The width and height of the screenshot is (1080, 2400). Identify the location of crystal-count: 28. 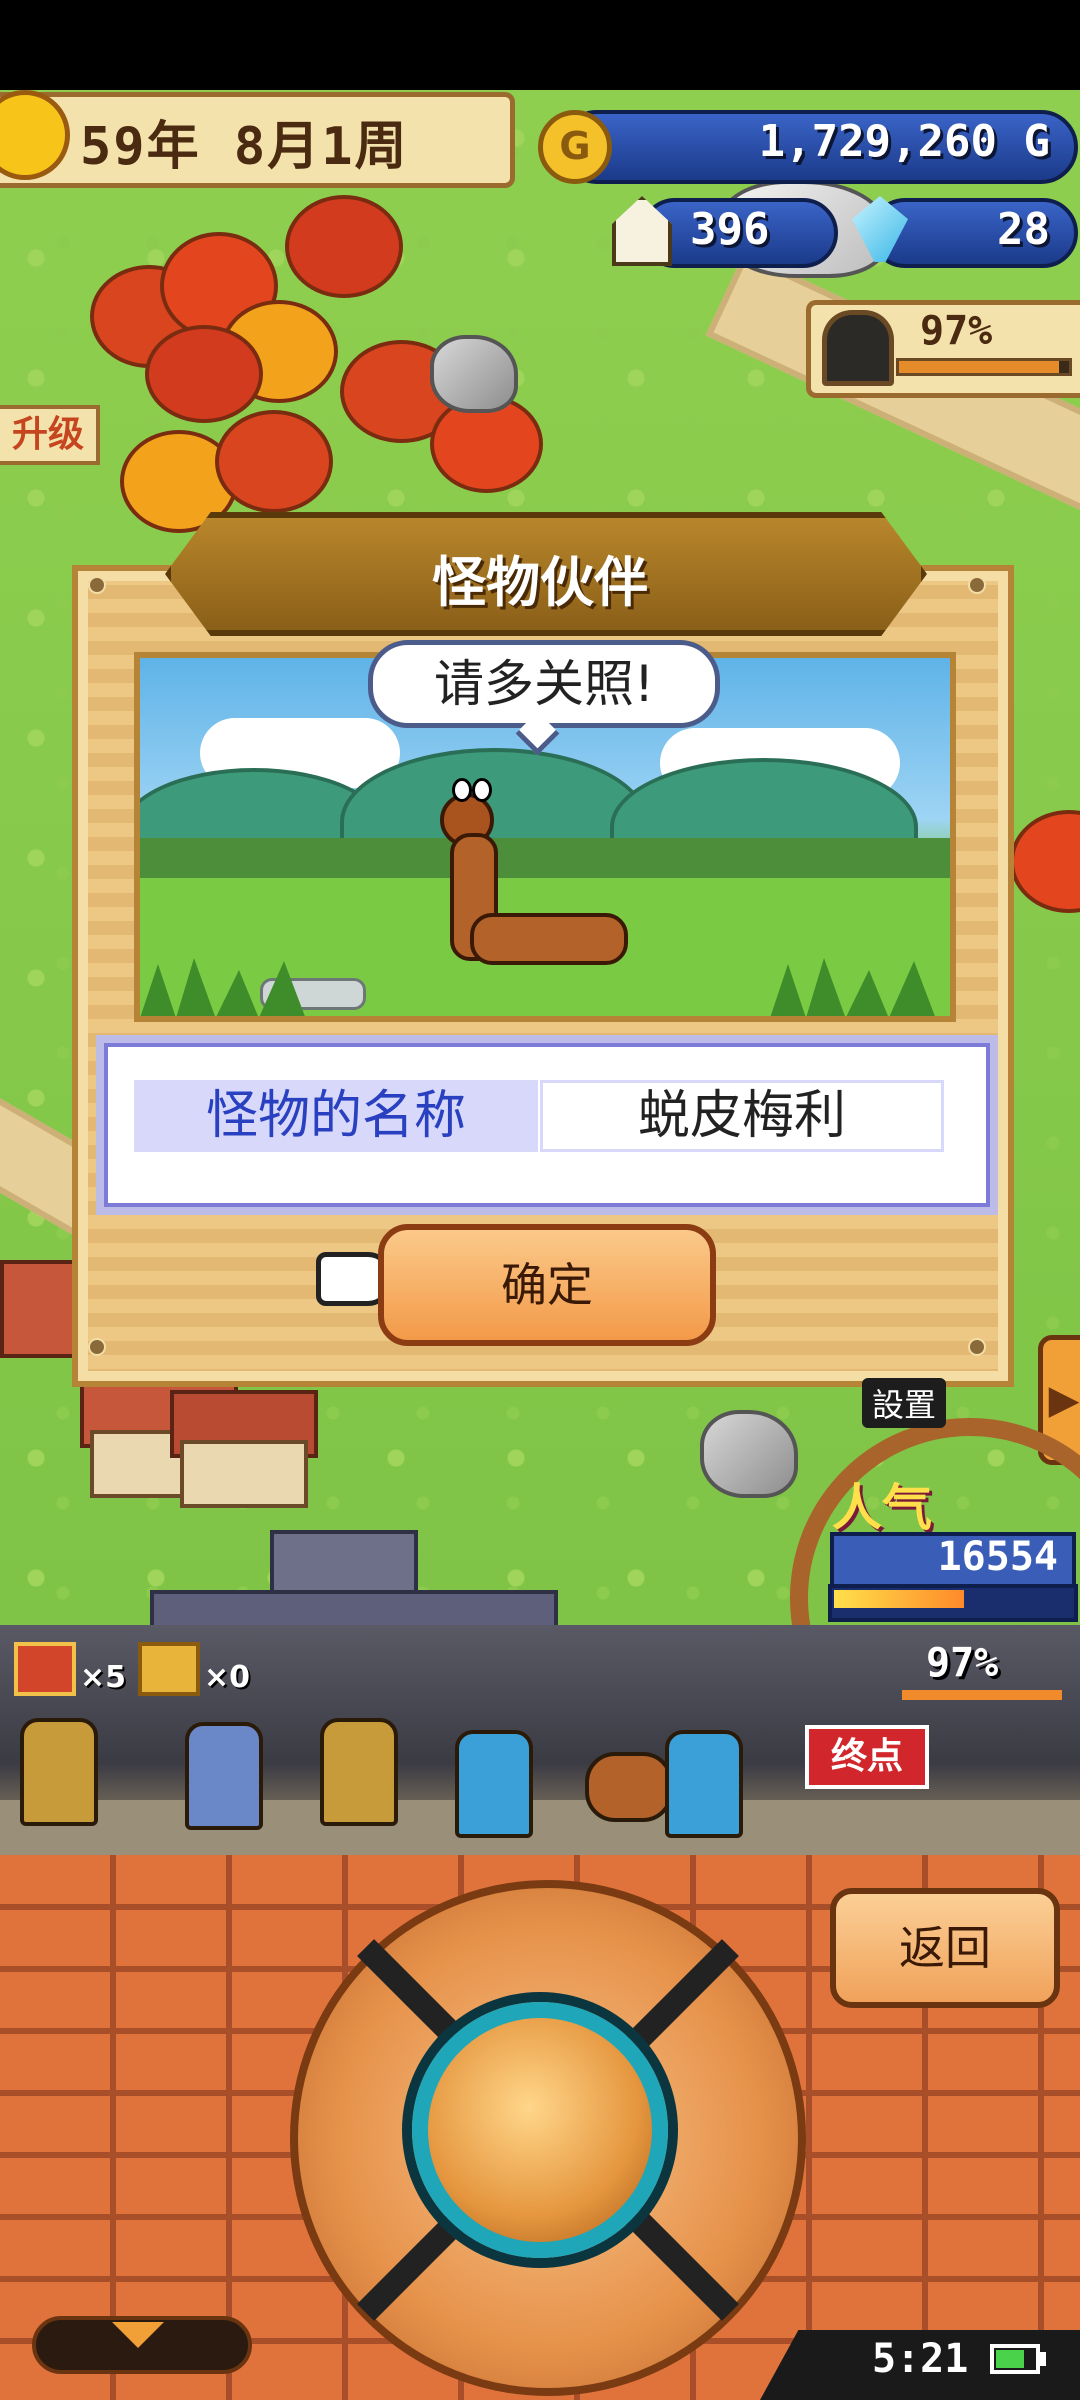
(1023, 229).